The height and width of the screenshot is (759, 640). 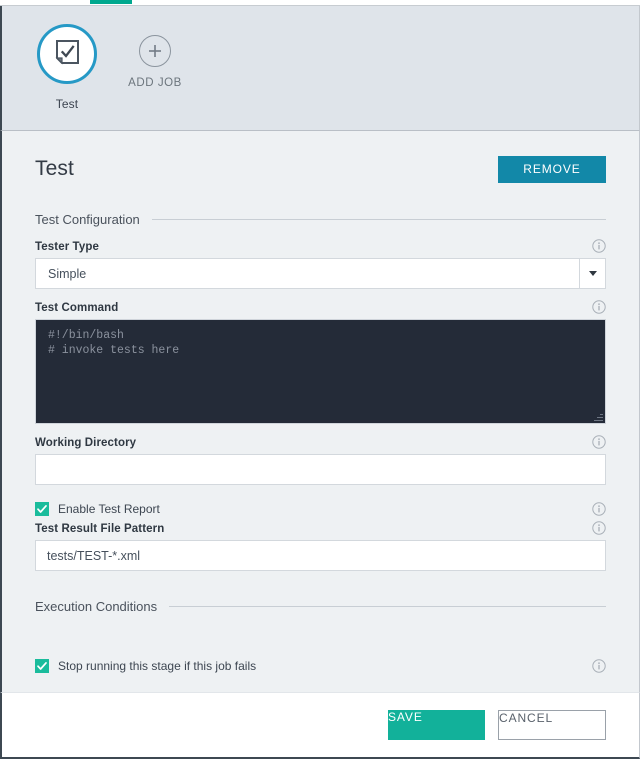 I want to click on section-title-test-configuration: Test Configuration, so click(x=87, y=219).